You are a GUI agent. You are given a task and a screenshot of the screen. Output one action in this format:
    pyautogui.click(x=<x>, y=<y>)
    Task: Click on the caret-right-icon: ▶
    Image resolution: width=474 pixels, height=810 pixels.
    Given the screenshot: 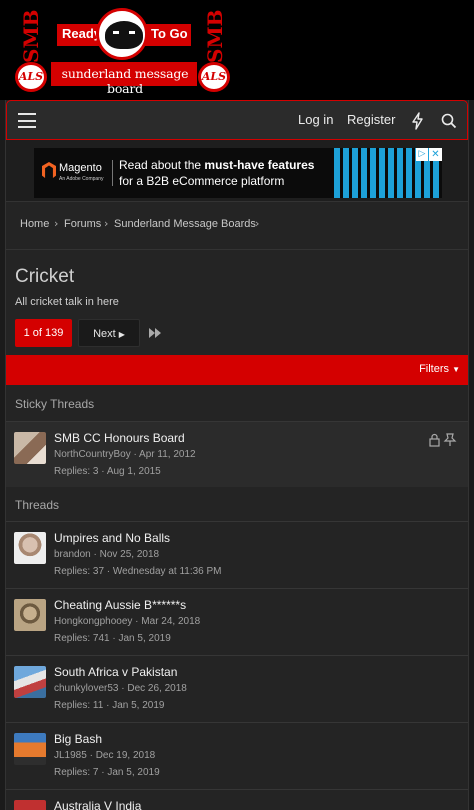 What is the action you would take?
    pyautogui.click(x=121, y=334)
    